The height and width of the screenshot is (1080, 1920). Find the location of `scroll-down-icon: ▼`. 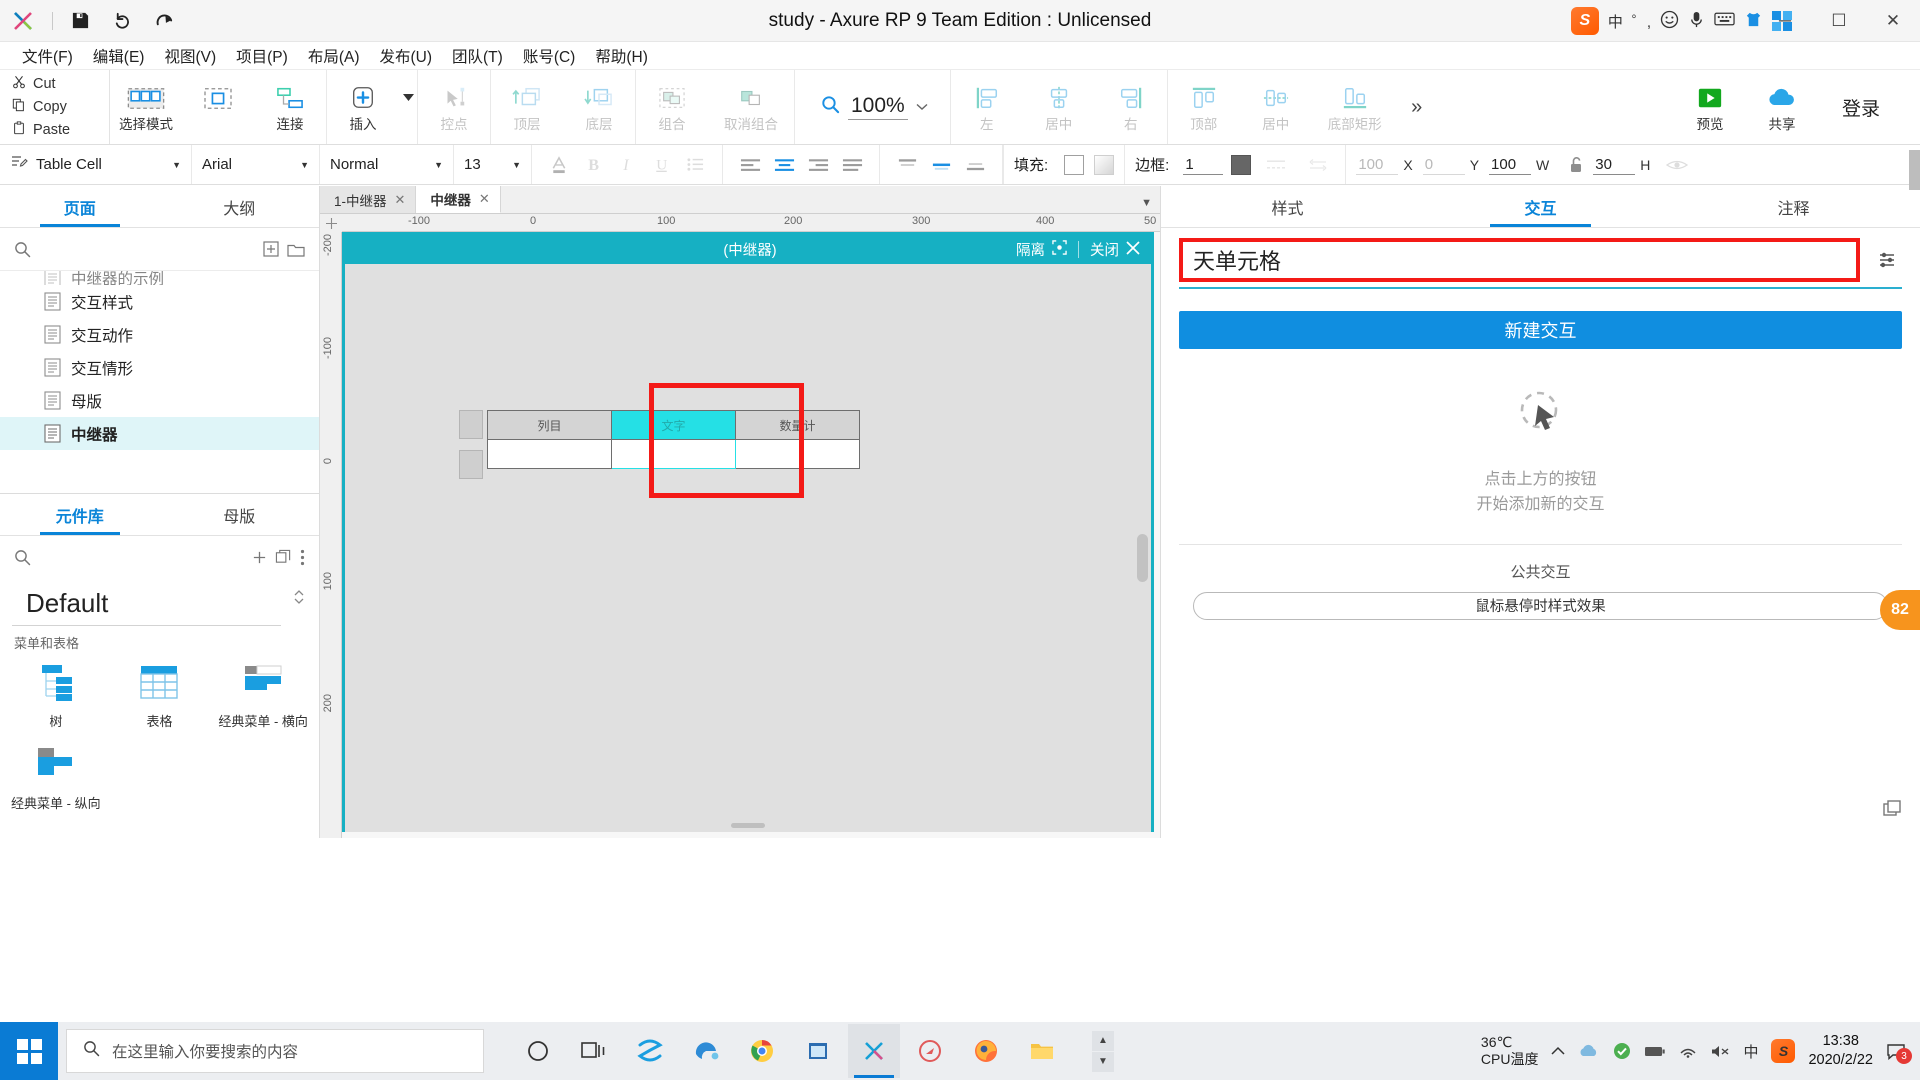

scroll-down-icon: ▼ is located at coordinates (1103, 1061).